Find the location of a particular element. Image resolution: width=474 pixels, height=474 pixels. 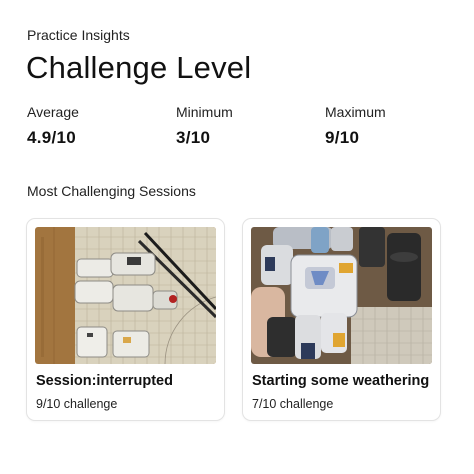

stat-maximum-label: Maximum is located at coordinates (355, 112).